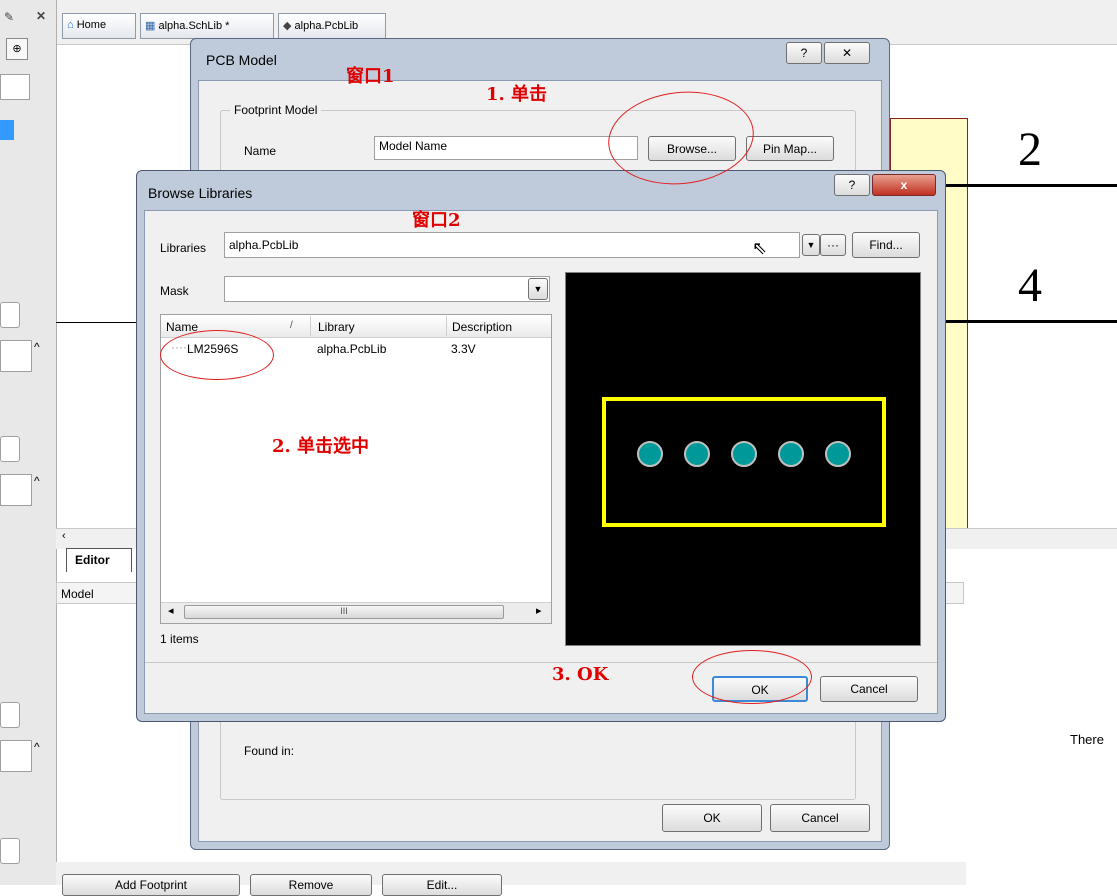 Image resolution: width=1117 pixels, height=896 pixels. What do you see at coordinates (539, 610) in the screenshot?
I see `scroll-right-icon: ▸` at bounding box center [539, 610].